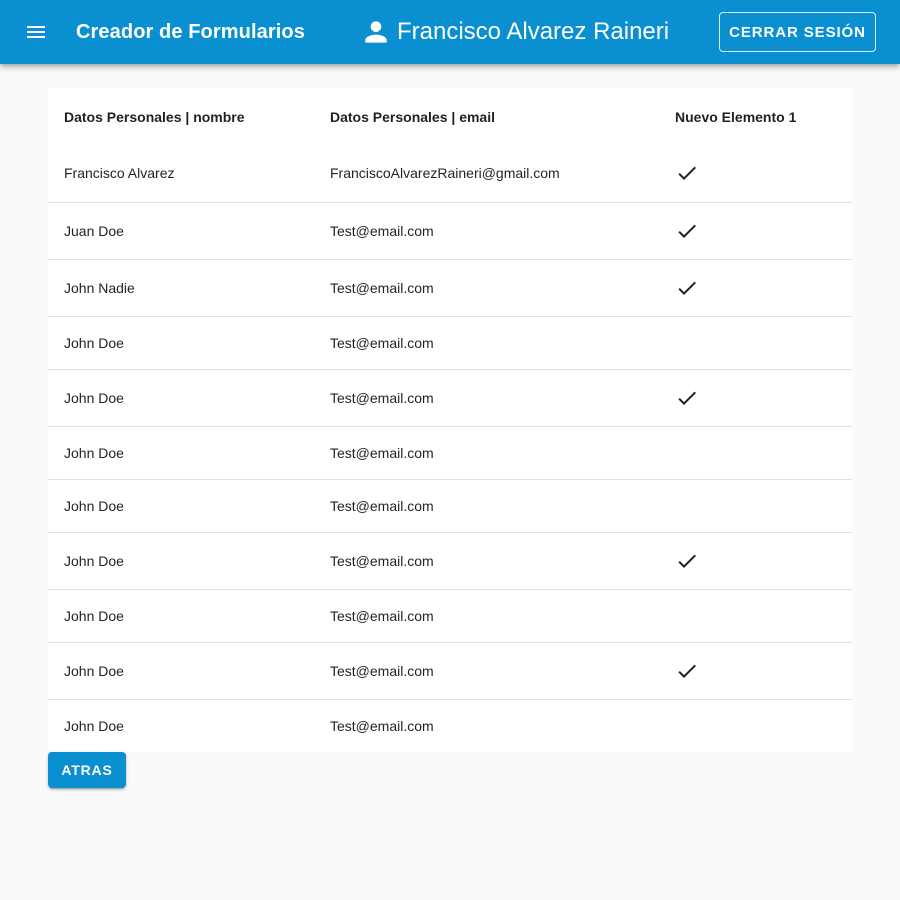 The height and width of the screenshot is (900, 900). I want to click on column-header-email: Datos Personales | email, so click(412, 116).